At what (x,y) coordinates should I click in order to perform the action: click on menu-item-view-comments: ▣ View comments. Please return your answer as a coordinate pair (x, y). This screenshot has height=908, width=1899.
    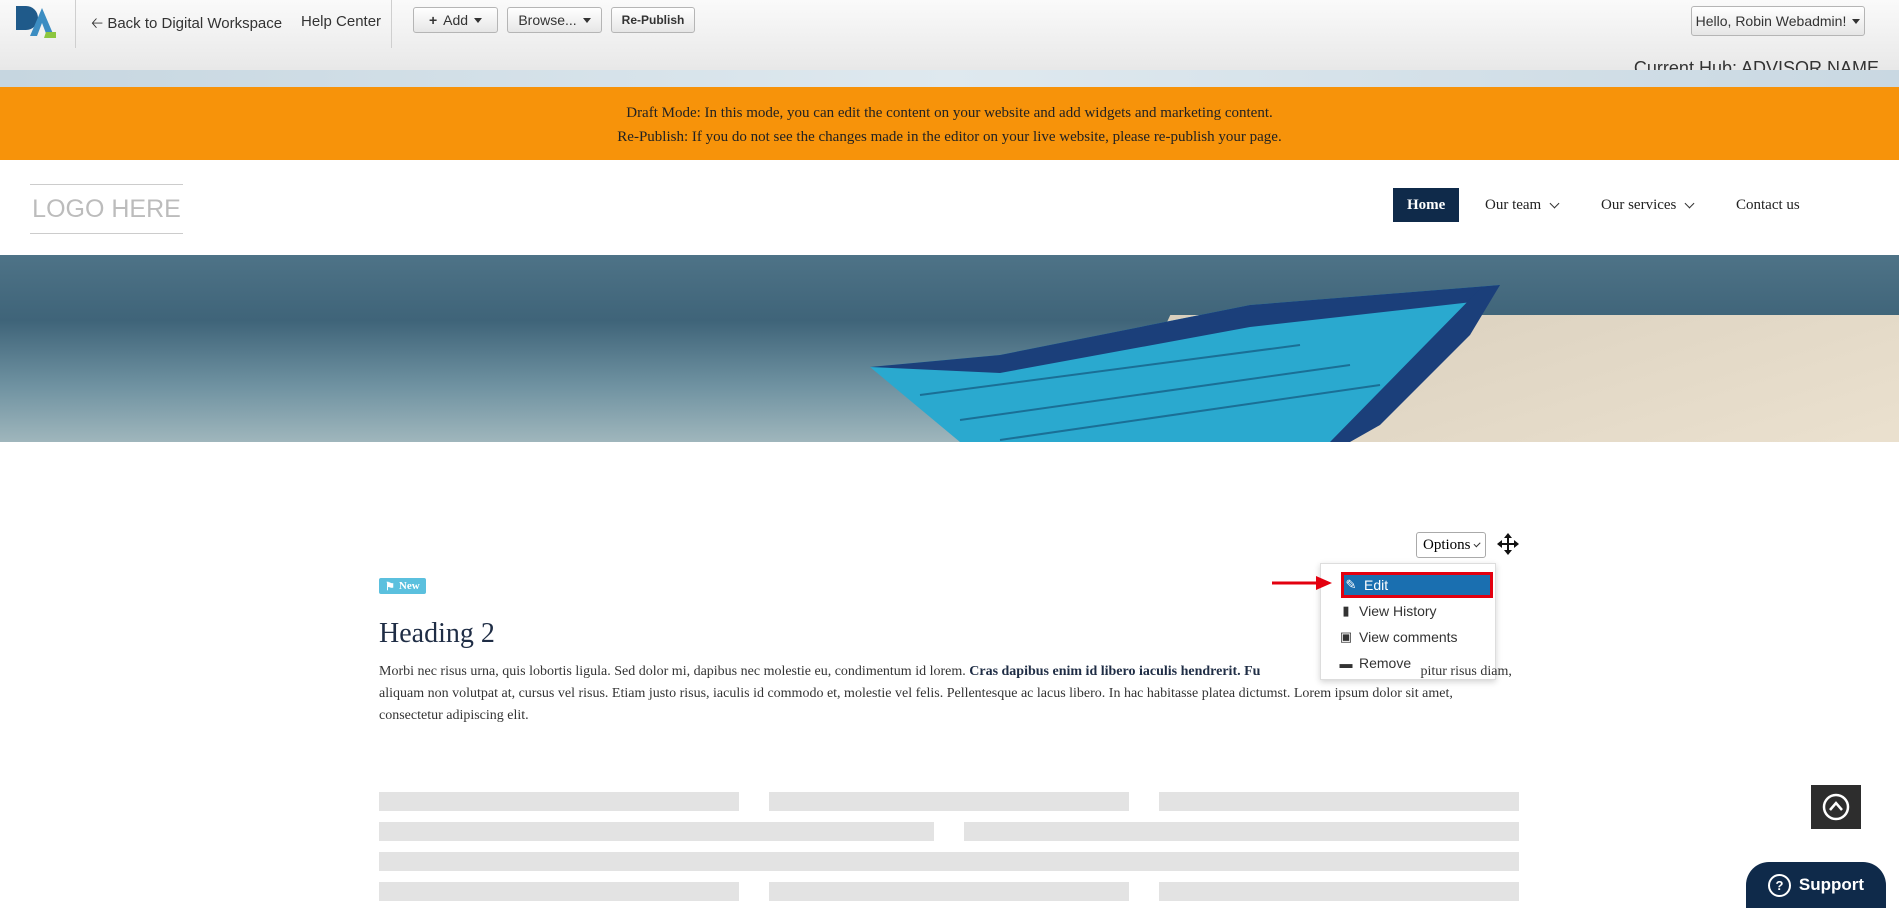
    Looking at the image, I should click on (1415, 637).